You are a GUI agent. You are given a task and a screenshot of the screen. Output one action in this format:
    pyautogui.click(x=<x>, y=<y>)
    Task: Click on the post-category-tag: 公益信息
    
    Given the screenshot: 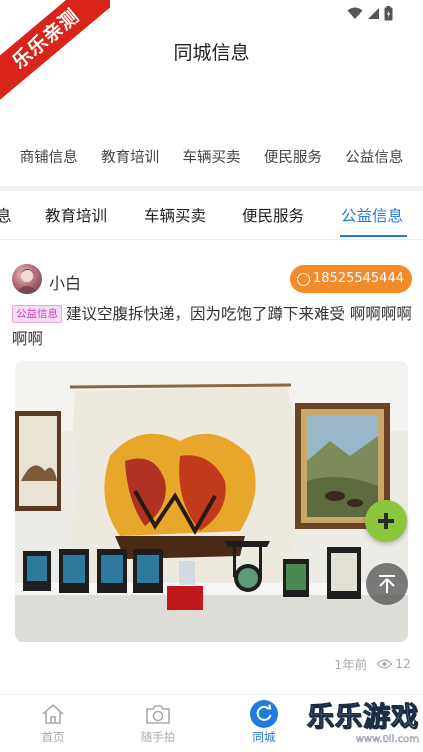 What is the action you would take?
    pyautogui.click(x=37, y=314)
    